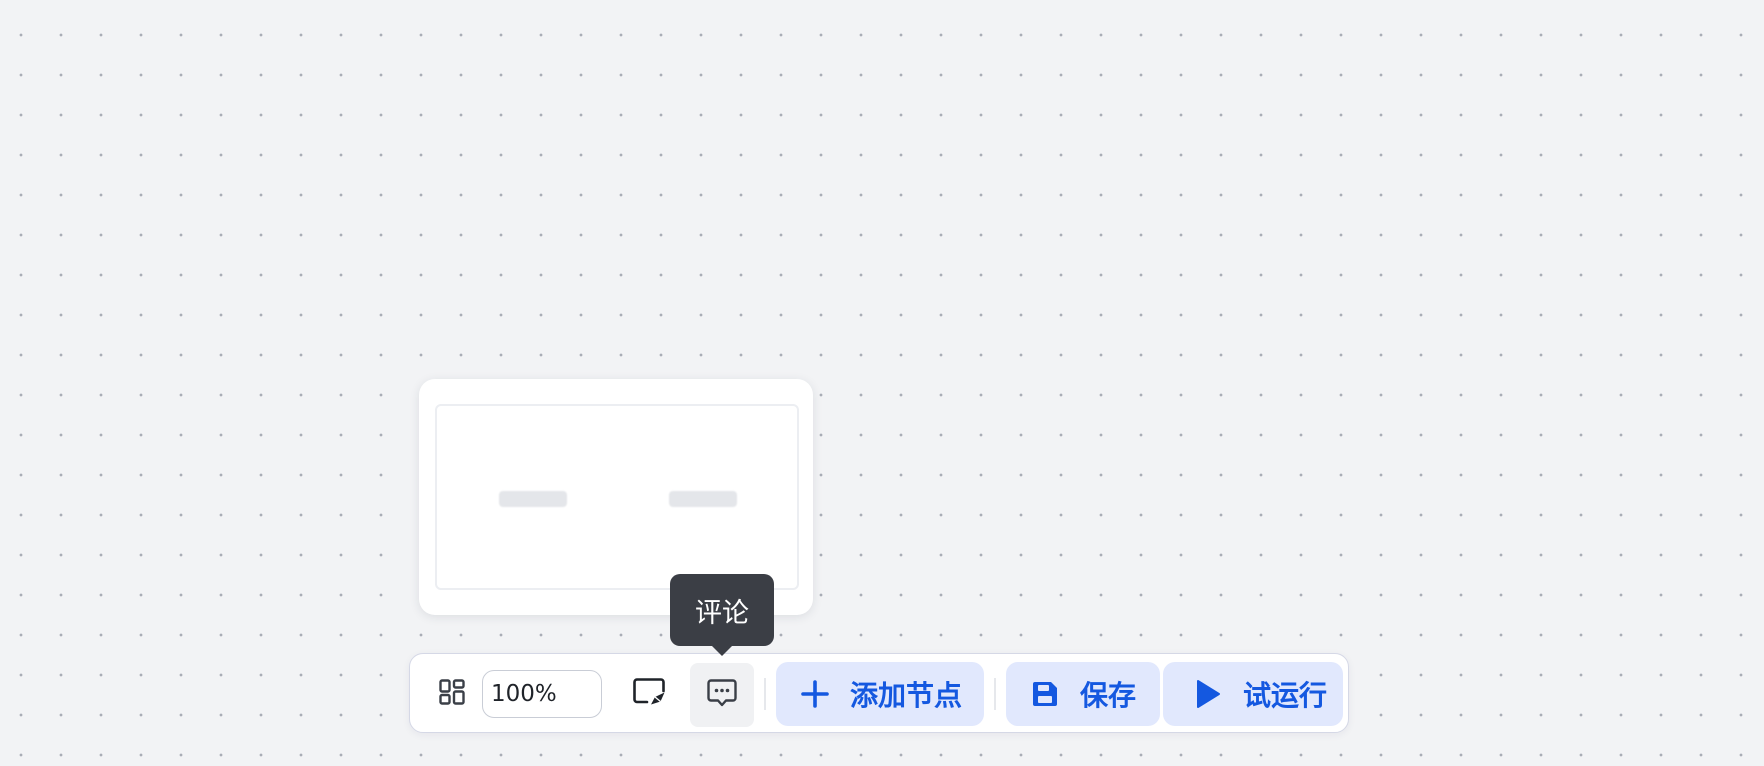 The image size is (1764, 766). I want to click on test-run-button: 试运行, so click(1253, 694).